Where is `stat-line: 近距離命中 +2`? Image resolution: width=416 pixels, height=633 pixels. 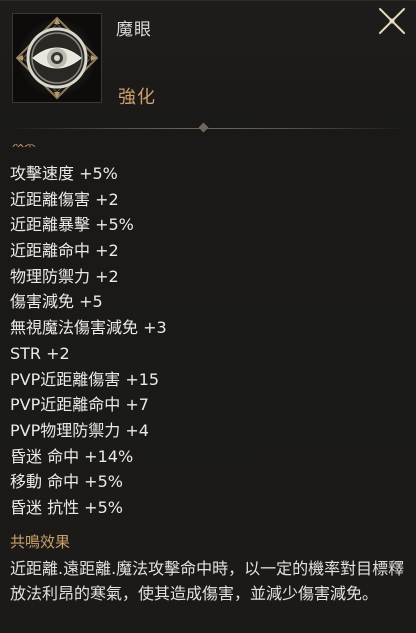
stat-line: 近距離命中 +2 is located at coordinates (64, 251).